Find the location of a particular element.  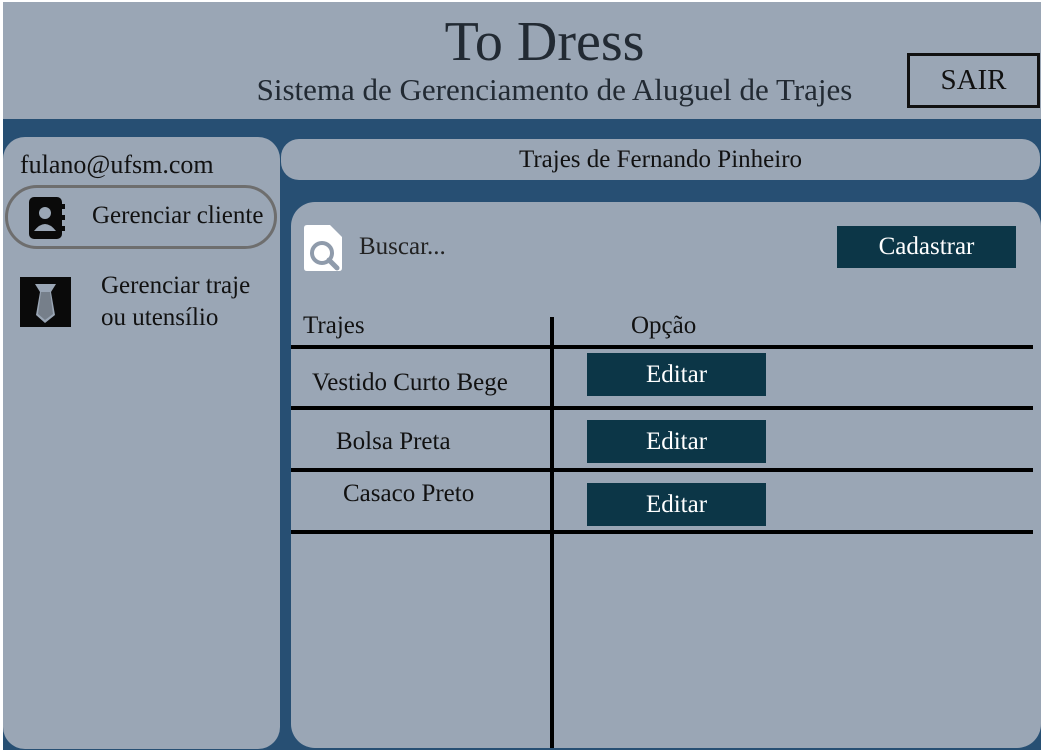

sidebar-item-label: Gerenciar cliente is located at coordinates (178, 215).